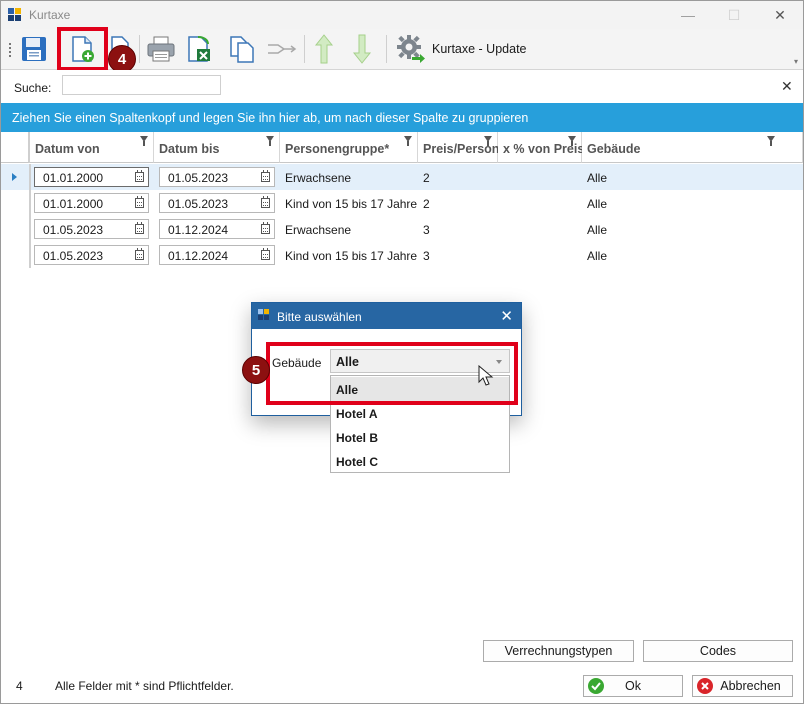 This screenshot has width=804, height=704. Describe the element at coordinates (217, 147) in the screenshot. I see `column-header-datum-bis: Datum bis` at that location.